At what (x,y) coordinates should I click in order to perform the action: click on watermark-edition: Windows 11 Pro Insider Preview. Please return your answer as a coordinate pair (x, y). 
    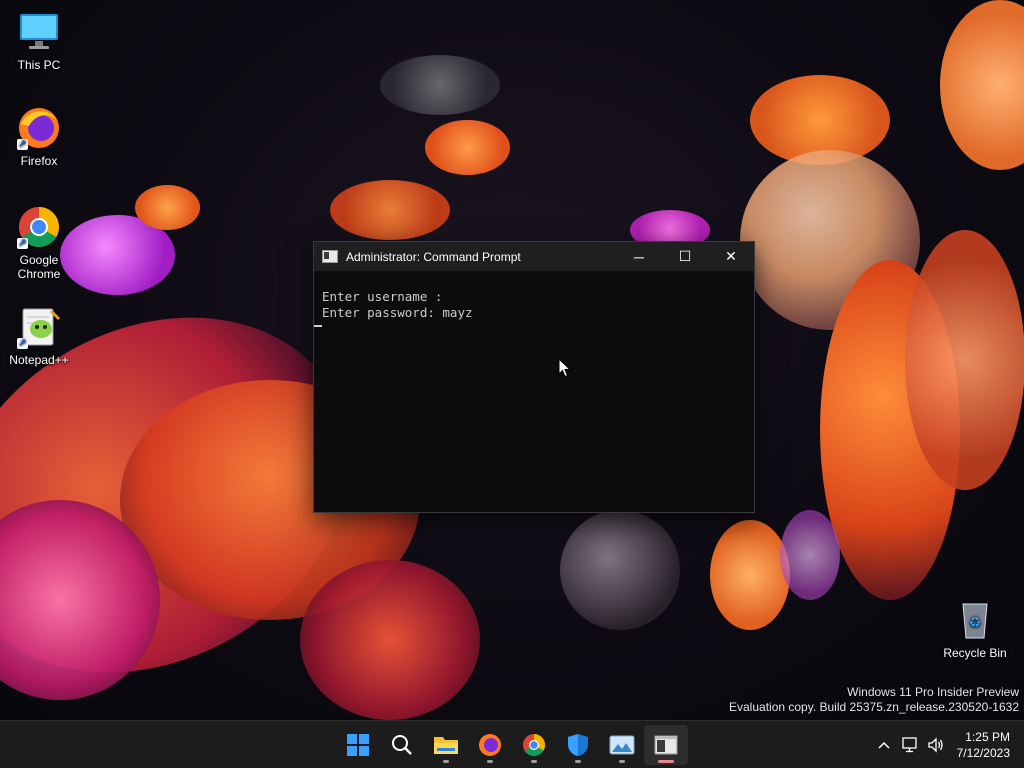
    Looking at the image, I should click on (933, 692).